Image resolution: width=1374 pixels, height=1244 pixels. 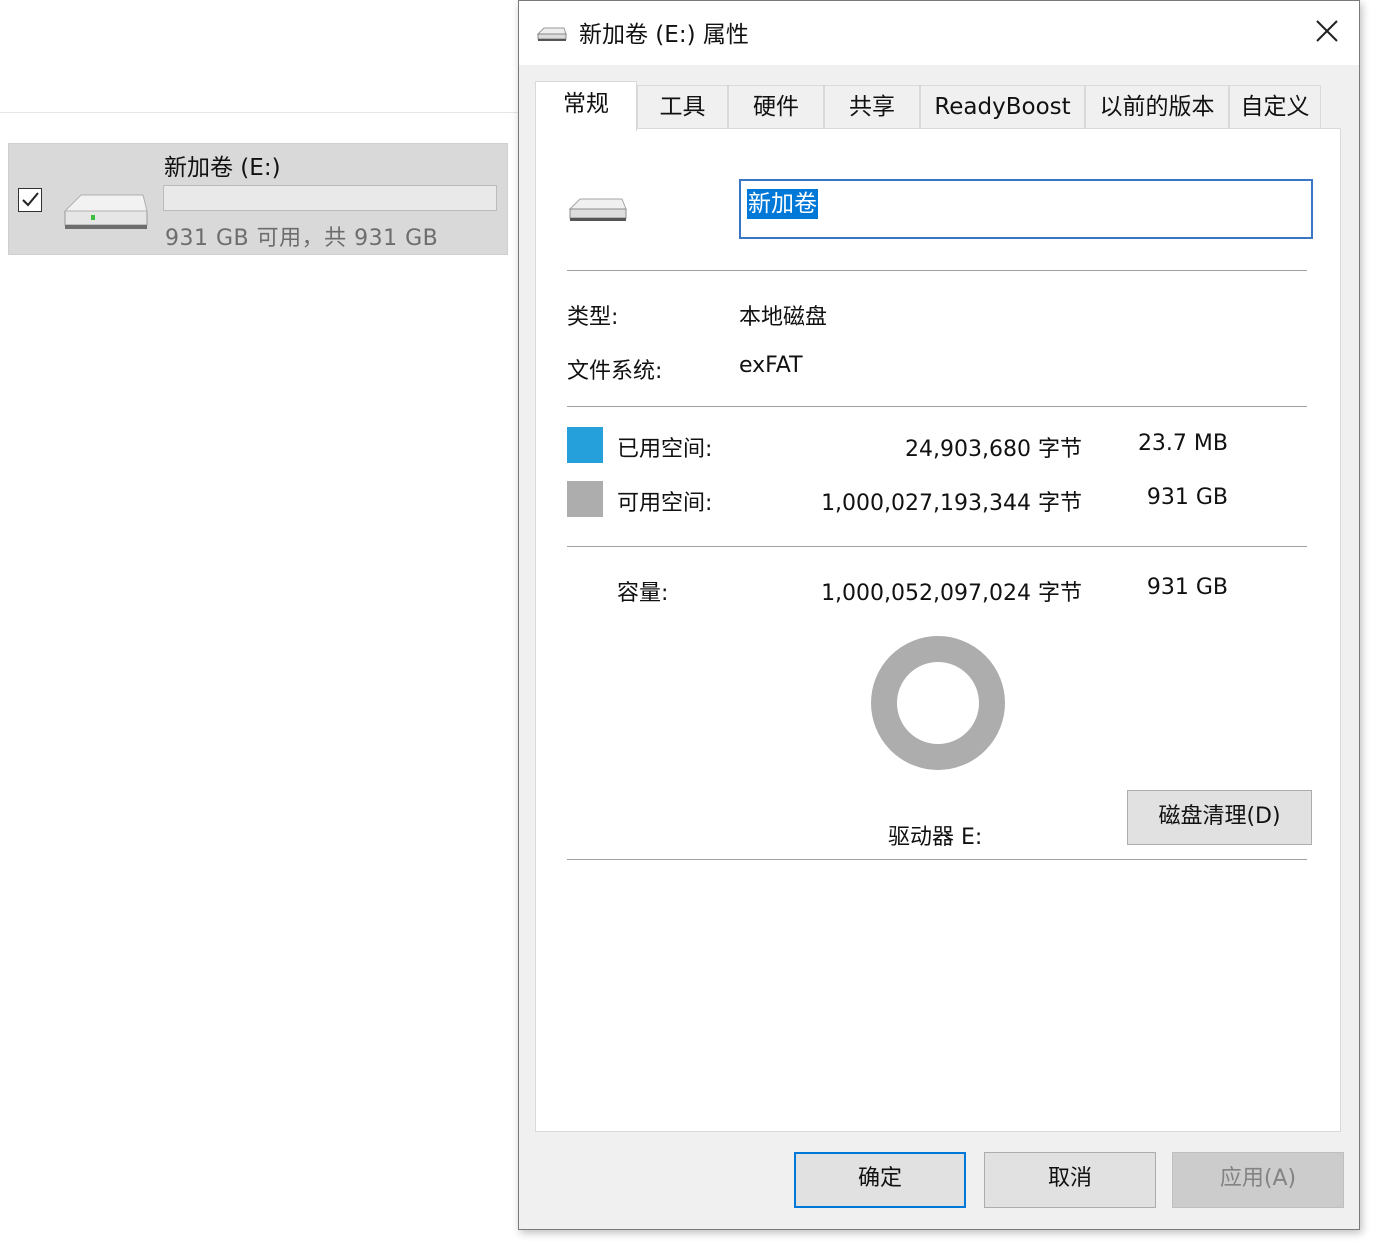 What do you see at coordinates (907, 501) in the screenshot?
I see `free-space-bytes: 1,000,027,193,344 字节` at bounding box center [907, 501].